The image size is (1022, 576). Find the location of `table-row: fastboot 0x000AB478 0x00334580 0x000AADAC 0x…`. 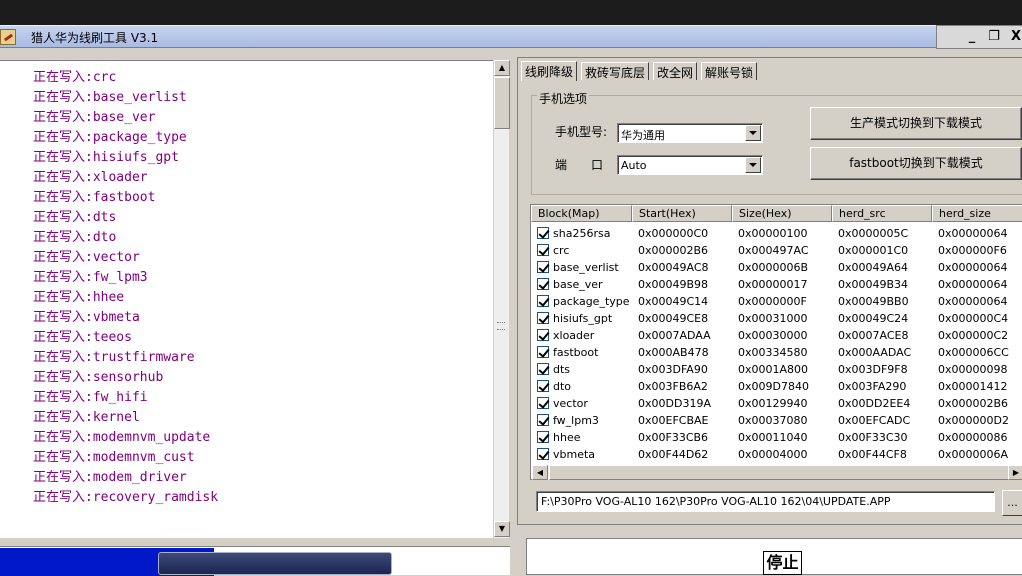

table-row: fastboot 0x000AB478 0x00334580 0x000AADAC 0x… is located at coordinates (776, 352).